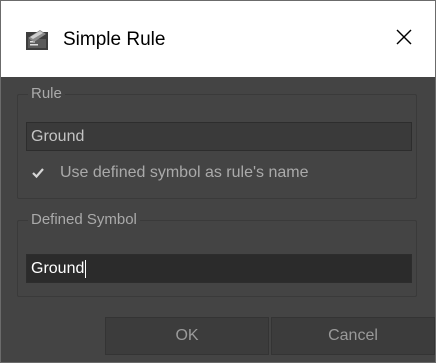  What do you see at coordinates (219, 268) in the screenshot?
I see `defined-symbol-input: Ground` at bounding box center [219, 268].